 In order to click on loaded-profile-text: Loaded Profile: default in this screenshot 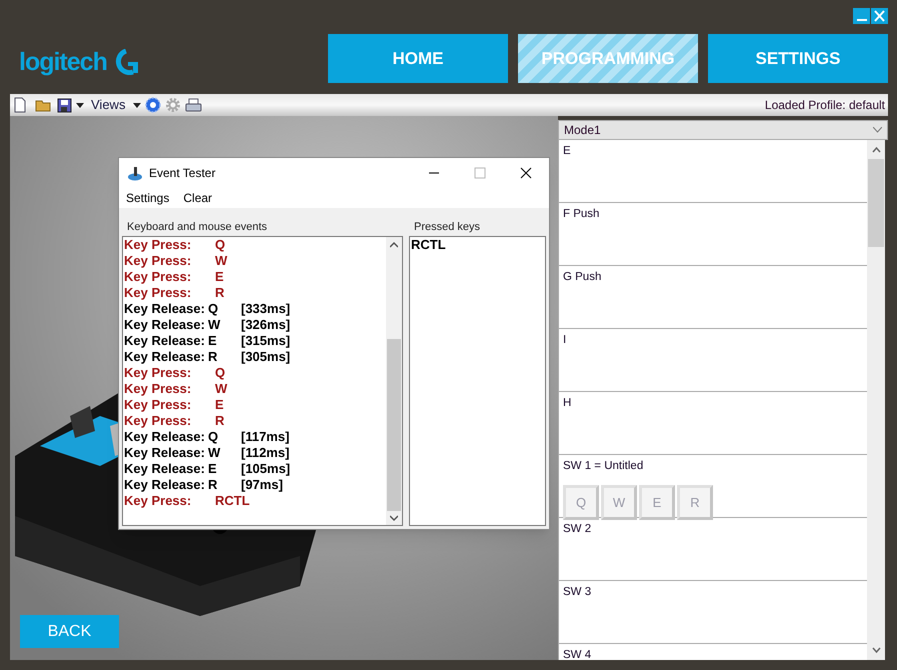, I will do `click(824, 105)`.